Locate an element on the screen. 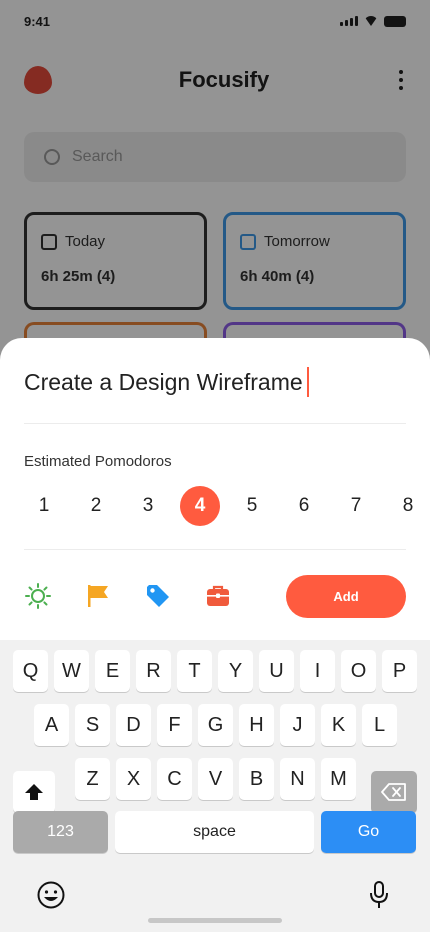 This screenshot has height=932, width=430. task-title-text: Create a Design Wireframe is located at coordinates (163, 381).